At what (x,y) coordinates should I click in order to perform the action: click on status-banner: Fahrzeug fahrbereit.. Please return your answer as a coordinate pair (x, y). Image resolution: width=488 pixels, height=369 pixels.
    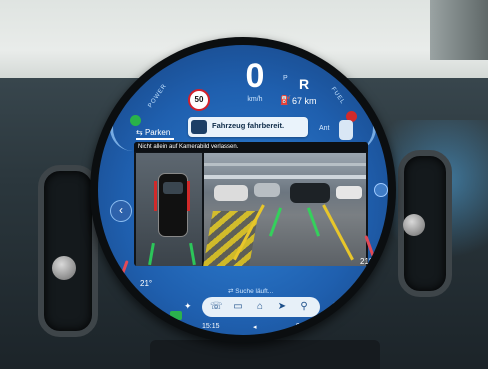
    Looking at the image, I should click on (248, 127).